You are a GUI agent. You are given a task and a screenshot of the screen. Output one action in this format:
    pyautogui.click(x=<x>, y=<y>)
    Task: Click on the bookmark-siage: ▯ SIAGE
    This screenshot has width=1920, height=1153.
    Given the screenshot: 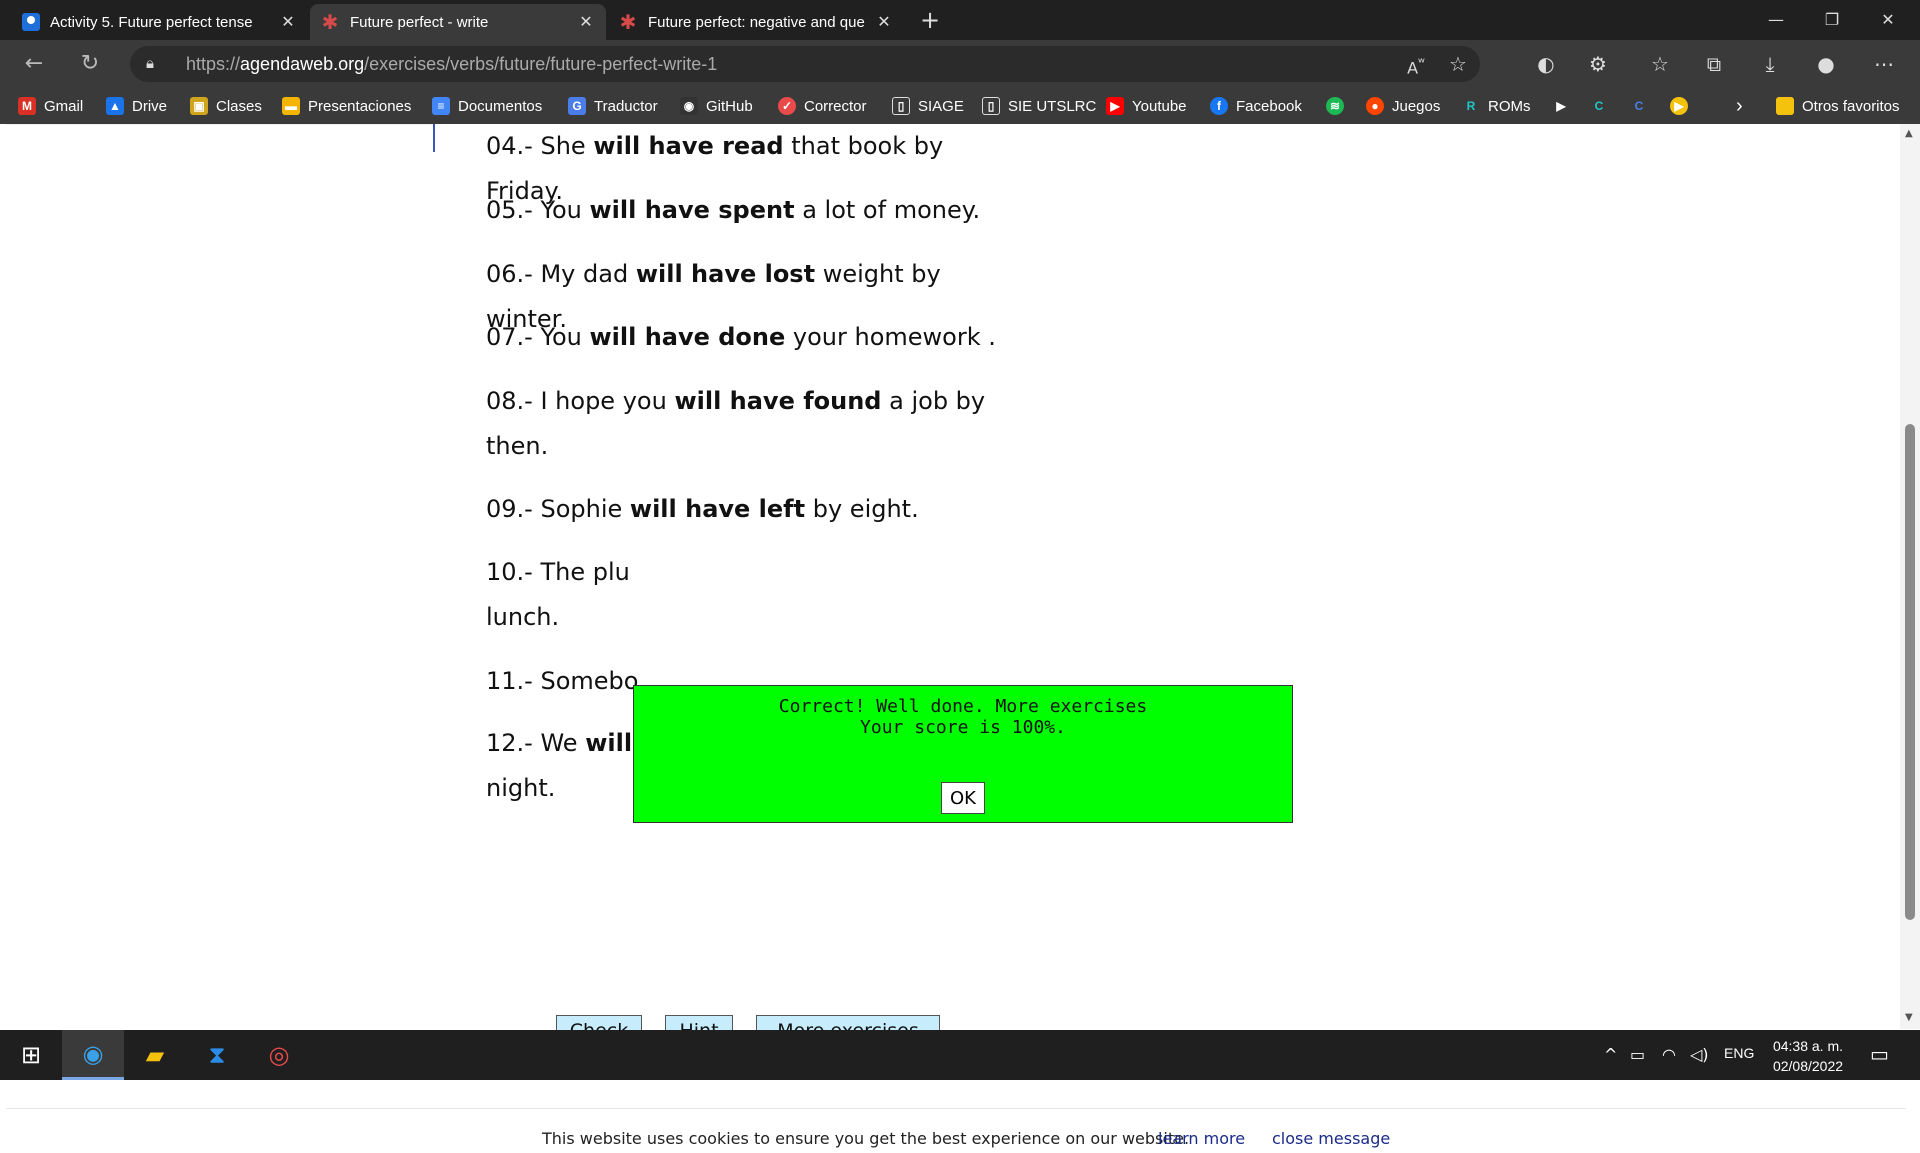 What is the action you would take?
    pyautogui.click(x=928, y=106)
    